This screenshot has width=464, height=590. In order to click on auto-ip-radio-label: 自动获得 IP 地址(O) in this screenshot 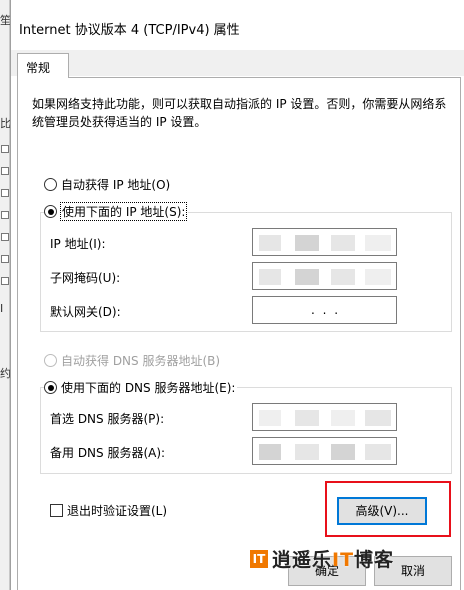, I will do `click(116, 185)`.